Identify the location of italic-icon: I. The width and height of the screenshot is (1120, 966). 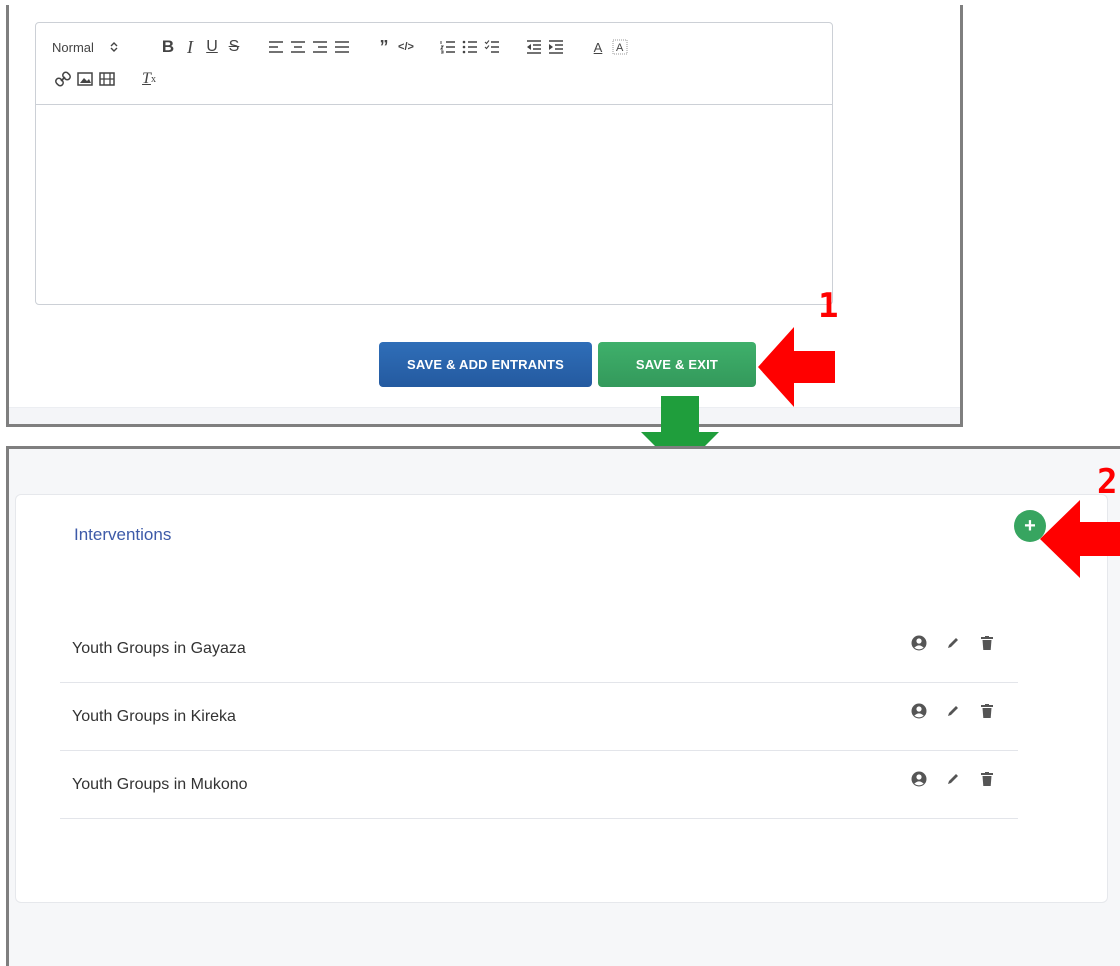
(190, 47).